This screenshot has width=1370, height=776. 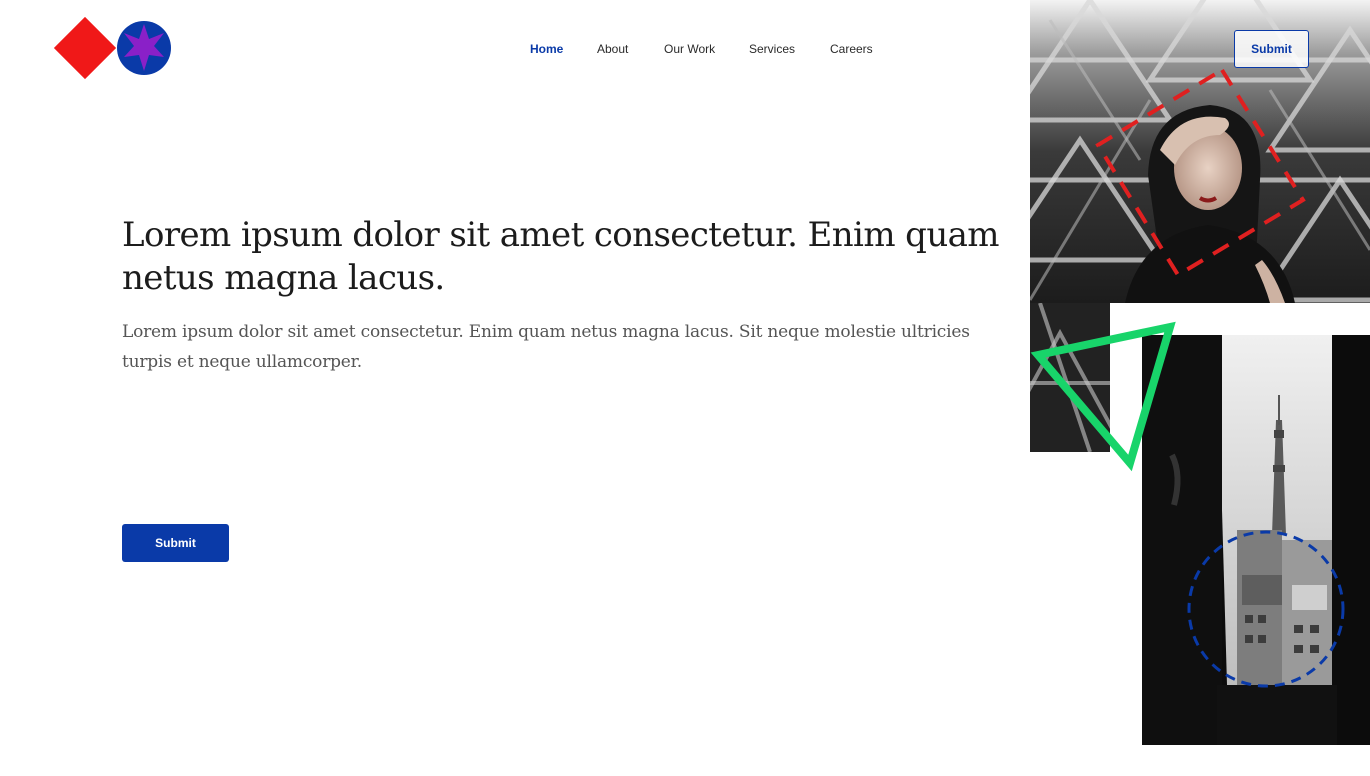 I want to click on nav-about: About, so click(x=612, y=49).